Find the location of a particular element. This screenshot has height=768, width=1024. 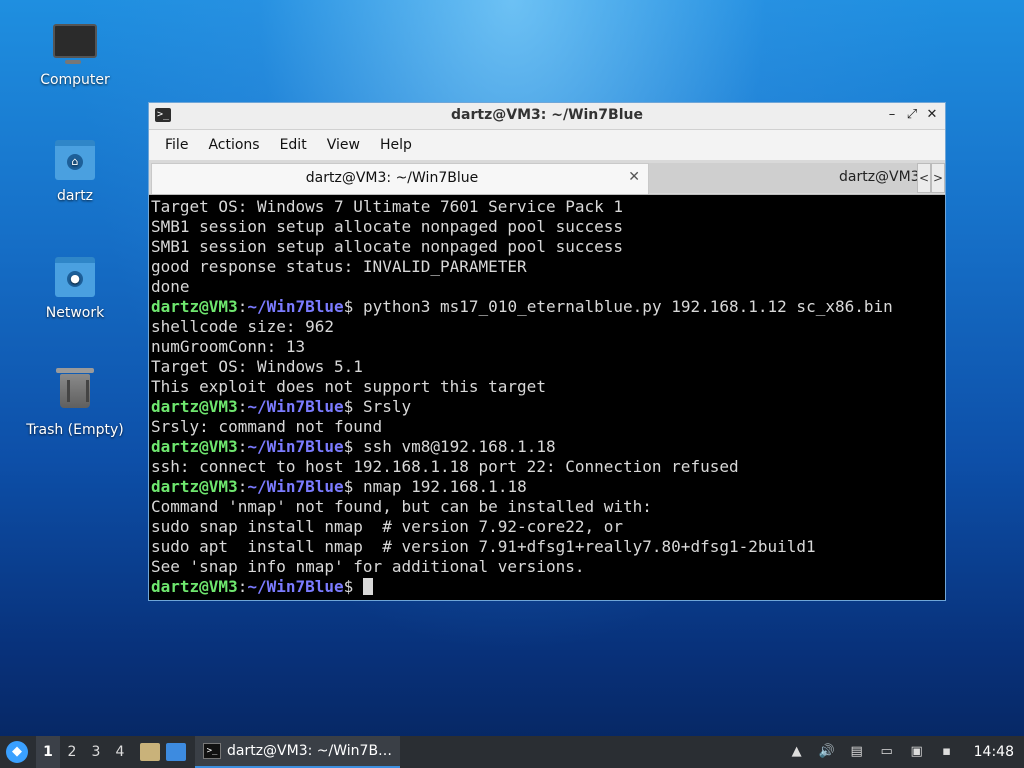

window-title: dartz@VM3: ~/Win7Blue is located at coordinates (547, 115).